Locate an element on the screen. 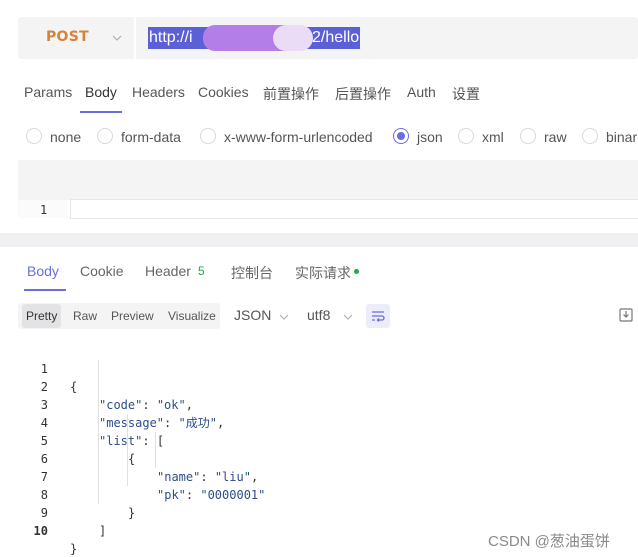  radio-json is located at coordinates (401, 136).